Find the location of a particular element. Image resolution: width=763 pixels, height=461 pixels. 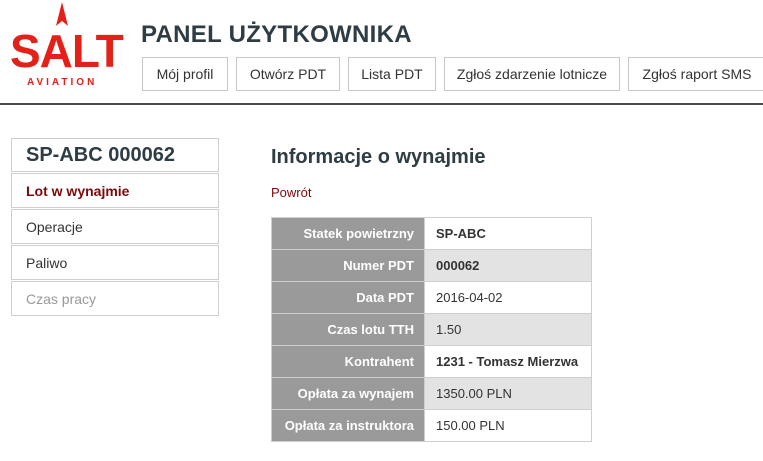

open-pdt-button: Otwórz PDT is located at coordinates (288, 74).